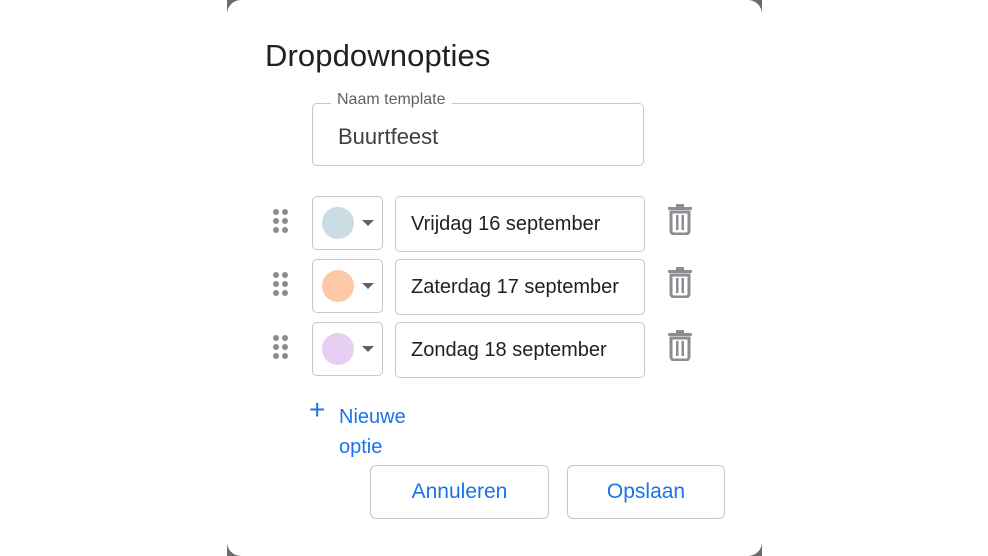  Describe the element at coordinates (317, 409) in the screenshot. I see `plus-icon: +` at that location.